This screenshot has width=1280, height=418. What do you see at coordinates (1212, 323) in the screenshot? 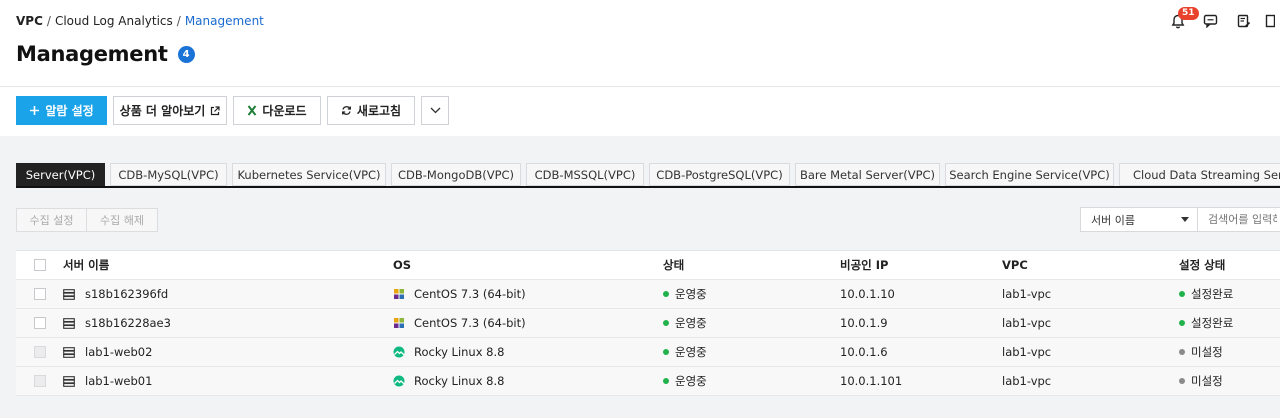
I see `setting-state-text: 설정완료` at bounding box center [1212, 323].